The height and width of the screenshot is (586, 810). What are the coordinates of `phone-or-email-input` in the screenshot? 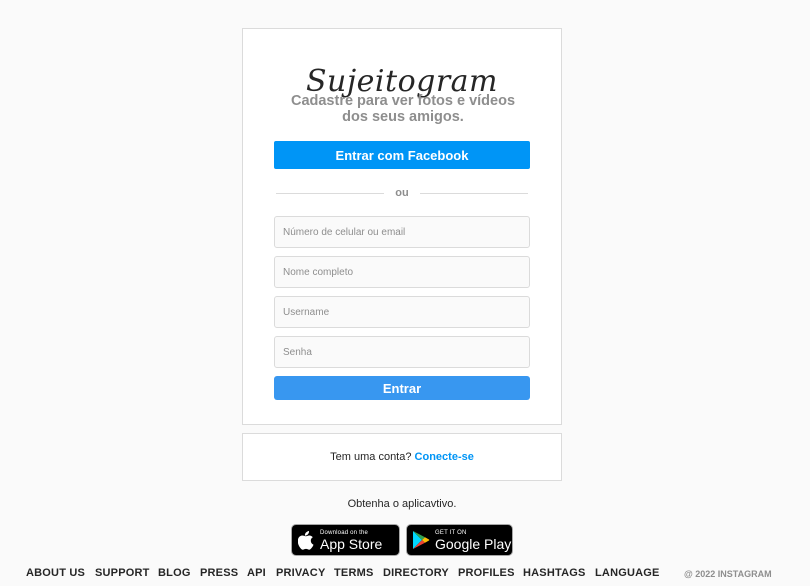 It's located at (402, 232).